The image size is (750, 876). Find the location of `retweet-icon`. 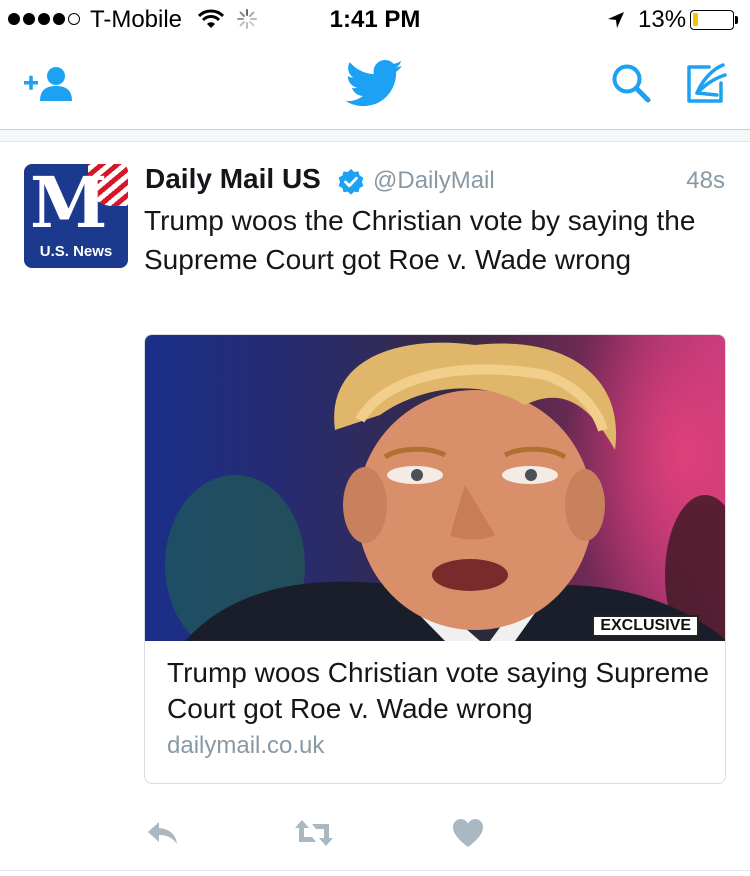

retweet-icon is located at coordinates (314, 835).